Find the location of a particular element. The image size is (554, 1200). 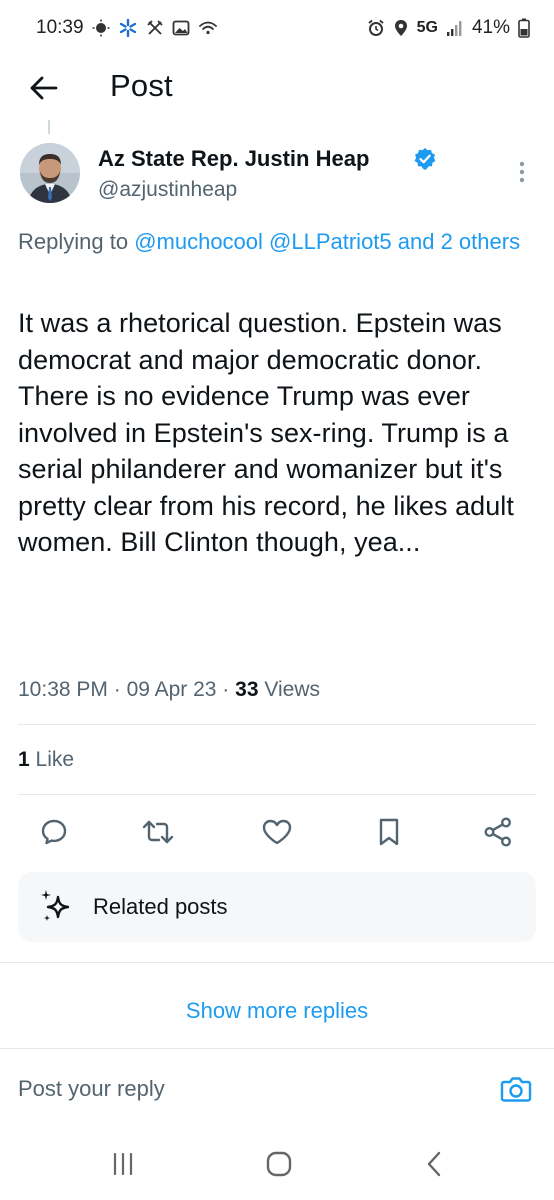

more-options-button is located at coordinates (522, 172).